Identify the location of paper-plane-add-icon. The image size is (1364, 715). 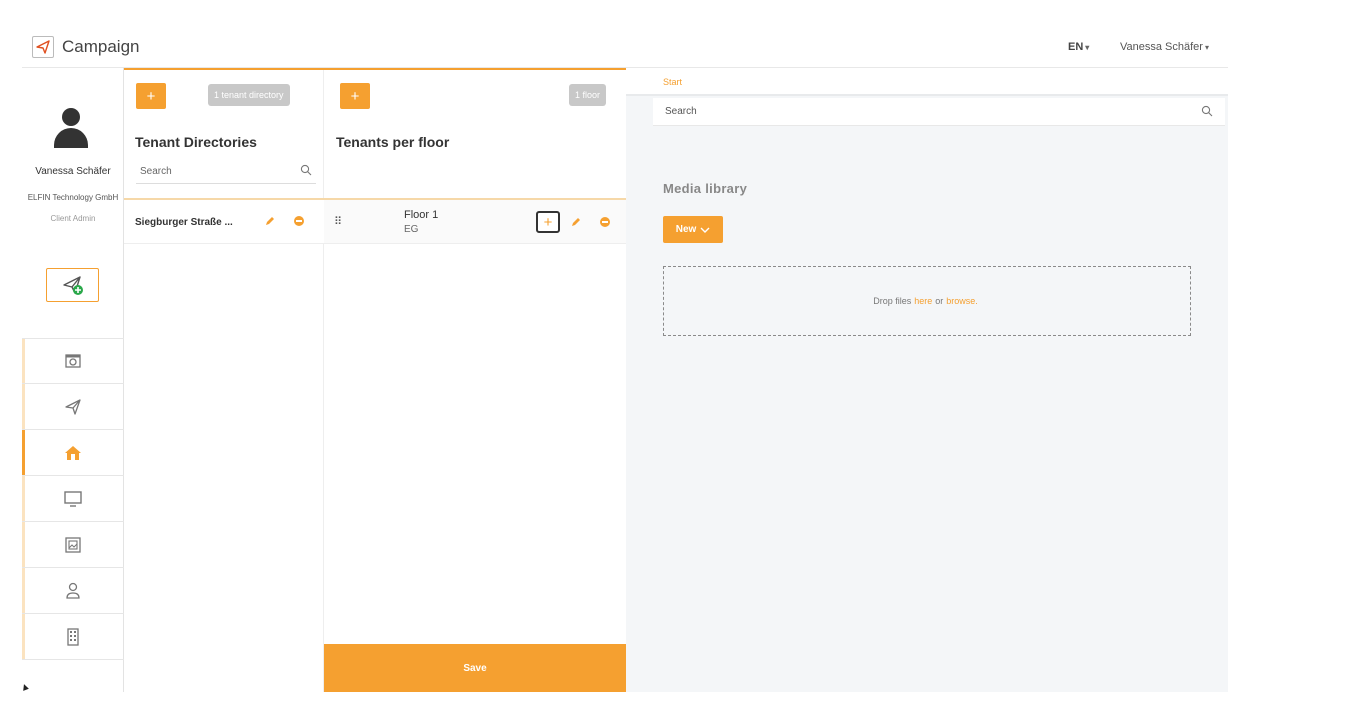
(72, 285).